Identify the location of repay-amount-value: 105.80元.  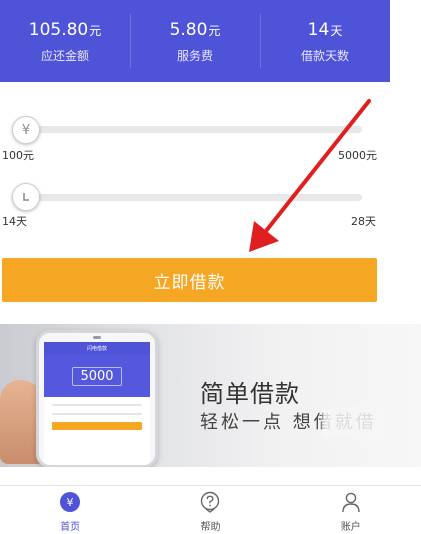
(65, 29).